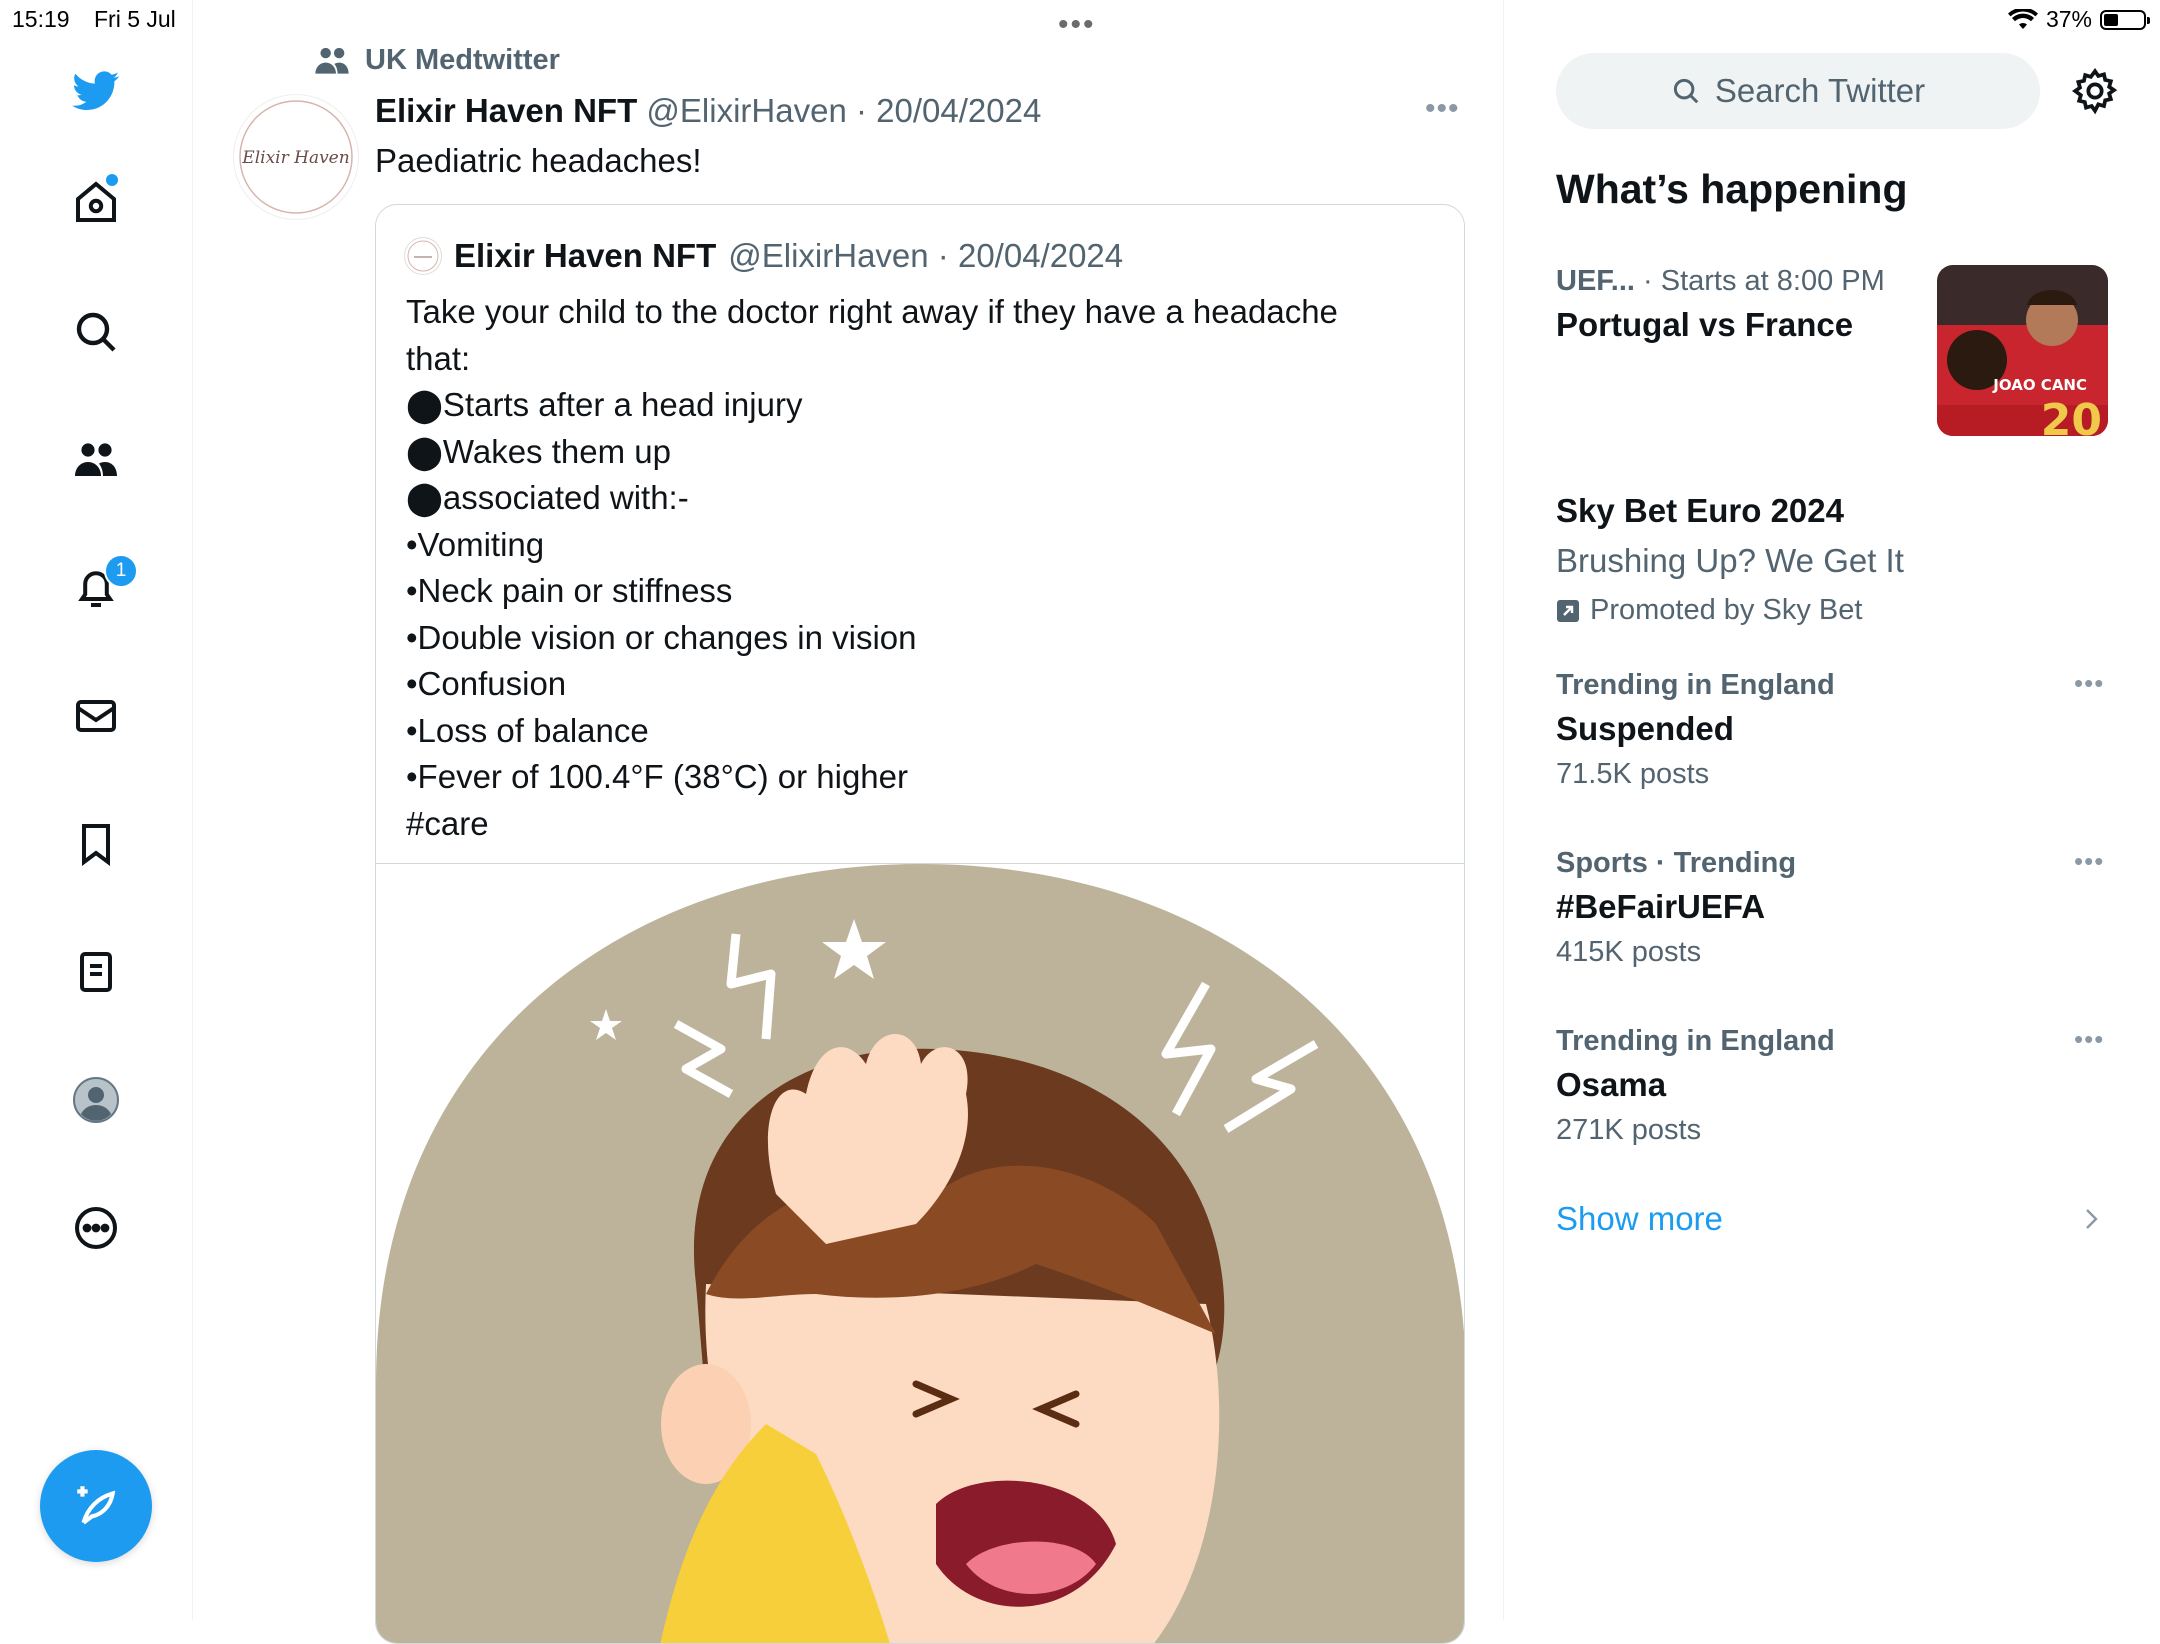 This screenshot has height=1644, width=2160. I want to click on elixir-haven-logo: Elixir Haven, so click(296, 157).